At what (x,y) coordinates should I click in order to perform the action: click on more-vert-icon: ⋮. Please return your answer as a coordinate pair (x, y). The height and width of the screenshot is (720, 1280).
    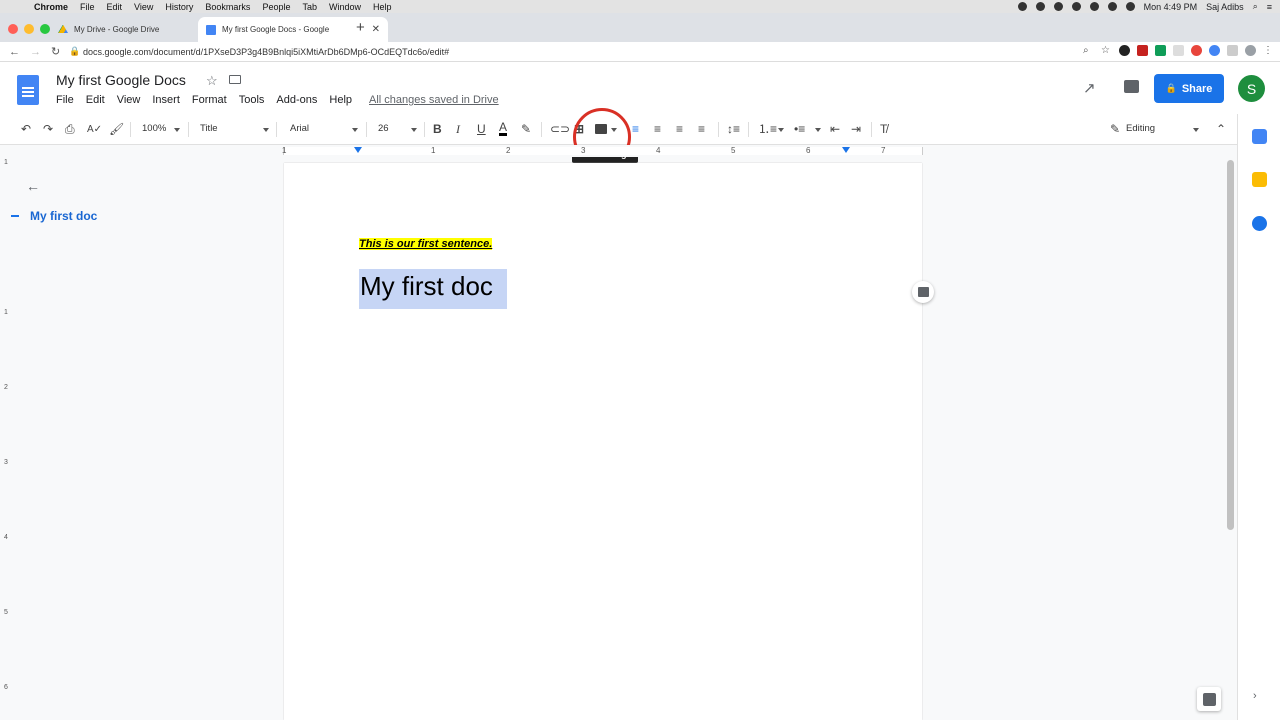
    Looking at the image, I should click on (1268, 50).